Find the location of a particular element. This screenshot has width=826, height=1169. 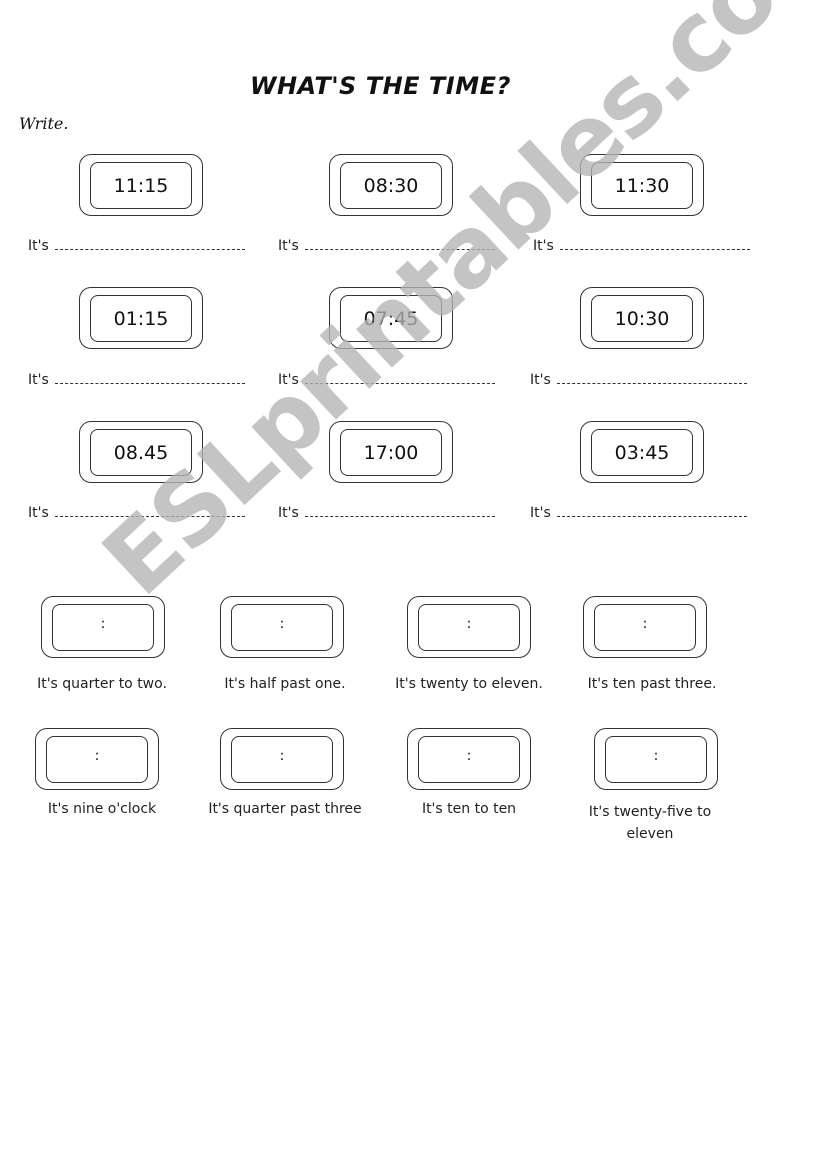

clock-time: 08:30 is located at coordinates (391, 185).